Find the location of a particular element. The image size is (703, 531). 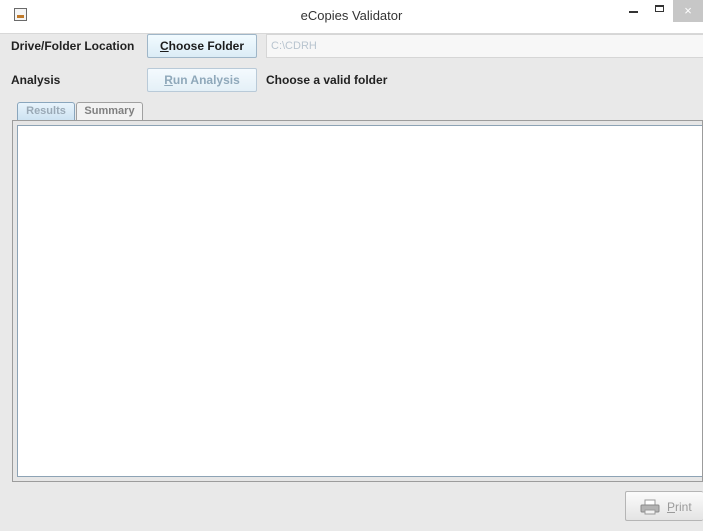

tab-summary: Summary is located at coordinates (109, 111).